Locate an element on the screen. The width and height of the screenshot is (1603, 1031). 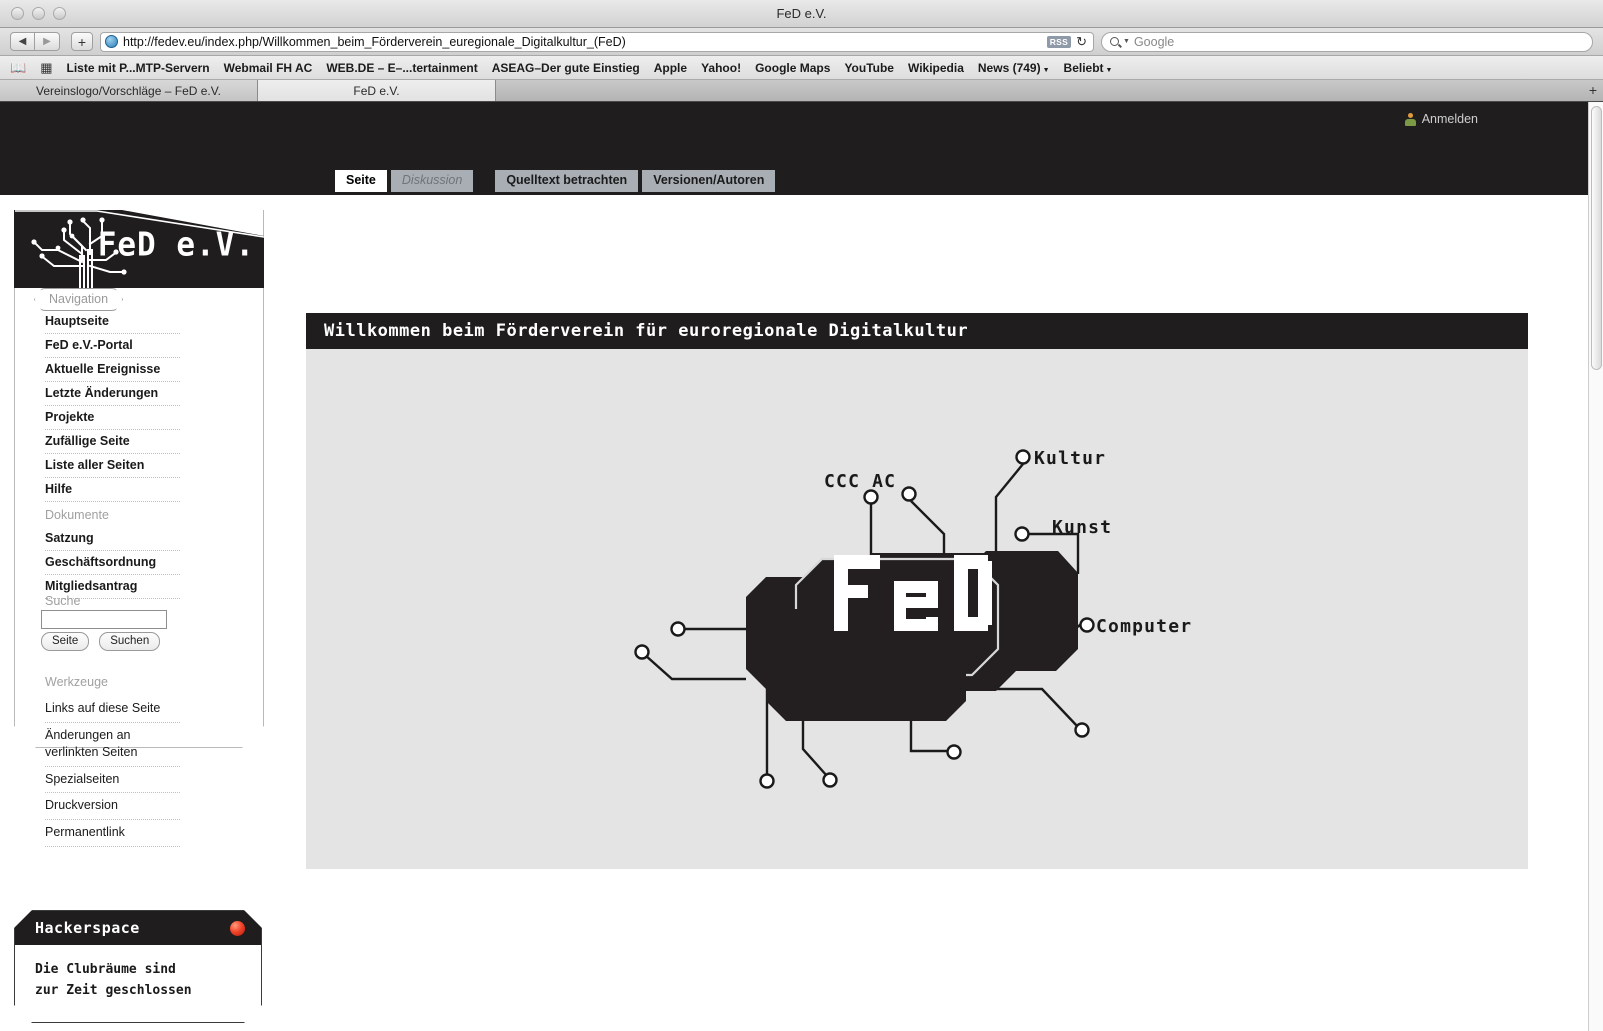
bookmark-item-2: WEB.DE – E–...tertainment is located at coordinates (401, 68).